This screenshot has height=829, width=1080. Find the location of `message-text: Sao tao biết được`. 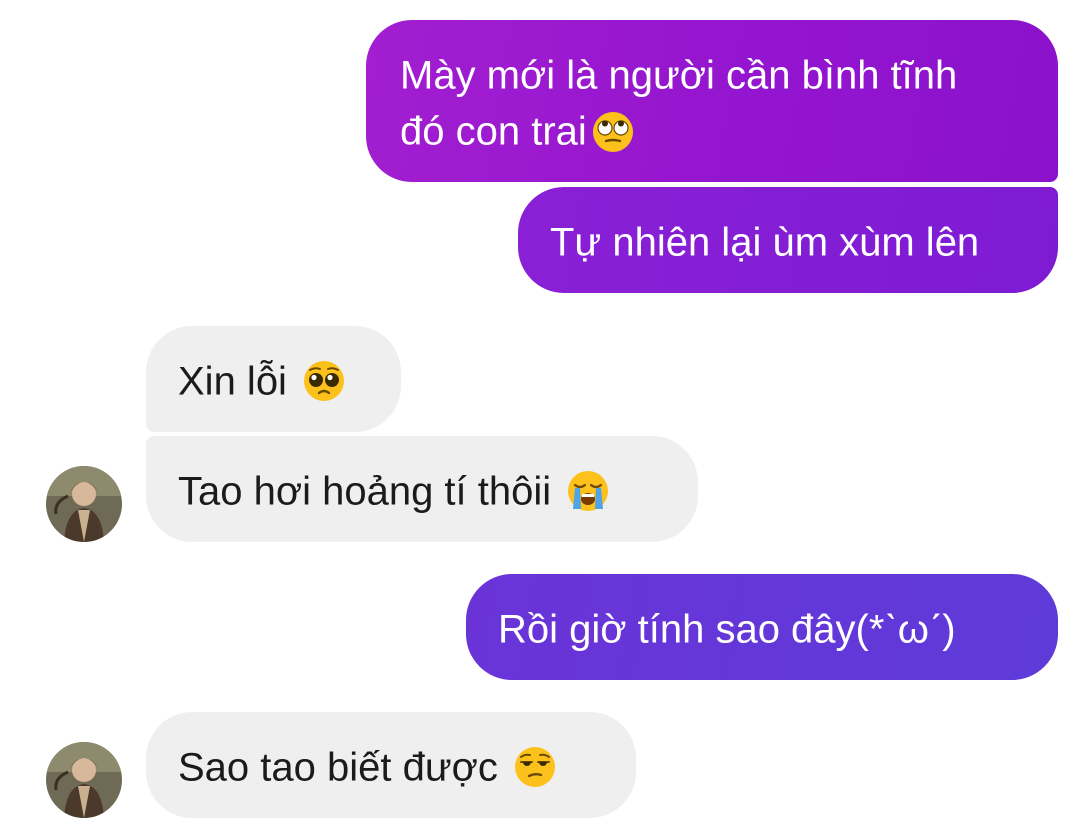

message-text: Sao tao biết được is located at coordinates (338, 767).